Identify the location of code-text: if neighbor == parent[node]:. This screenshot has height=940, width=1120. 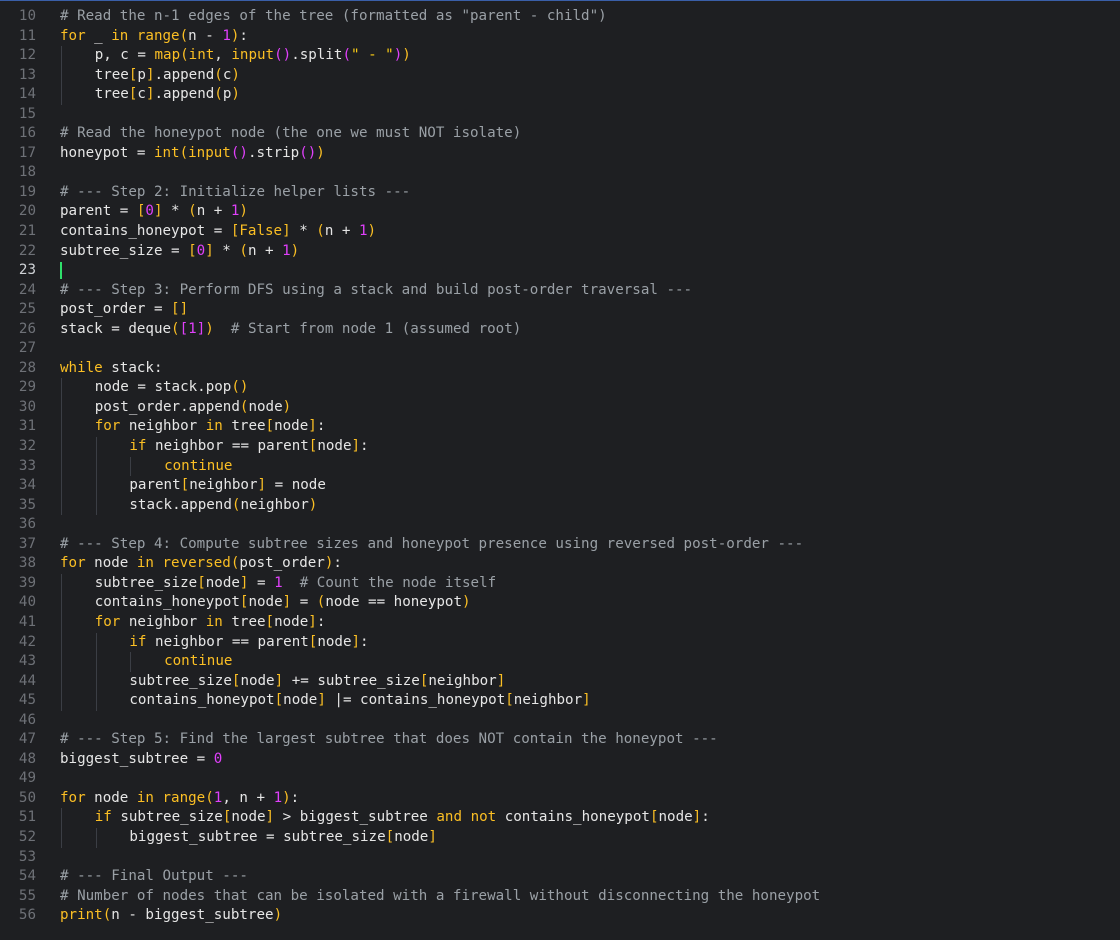
(248, 447).